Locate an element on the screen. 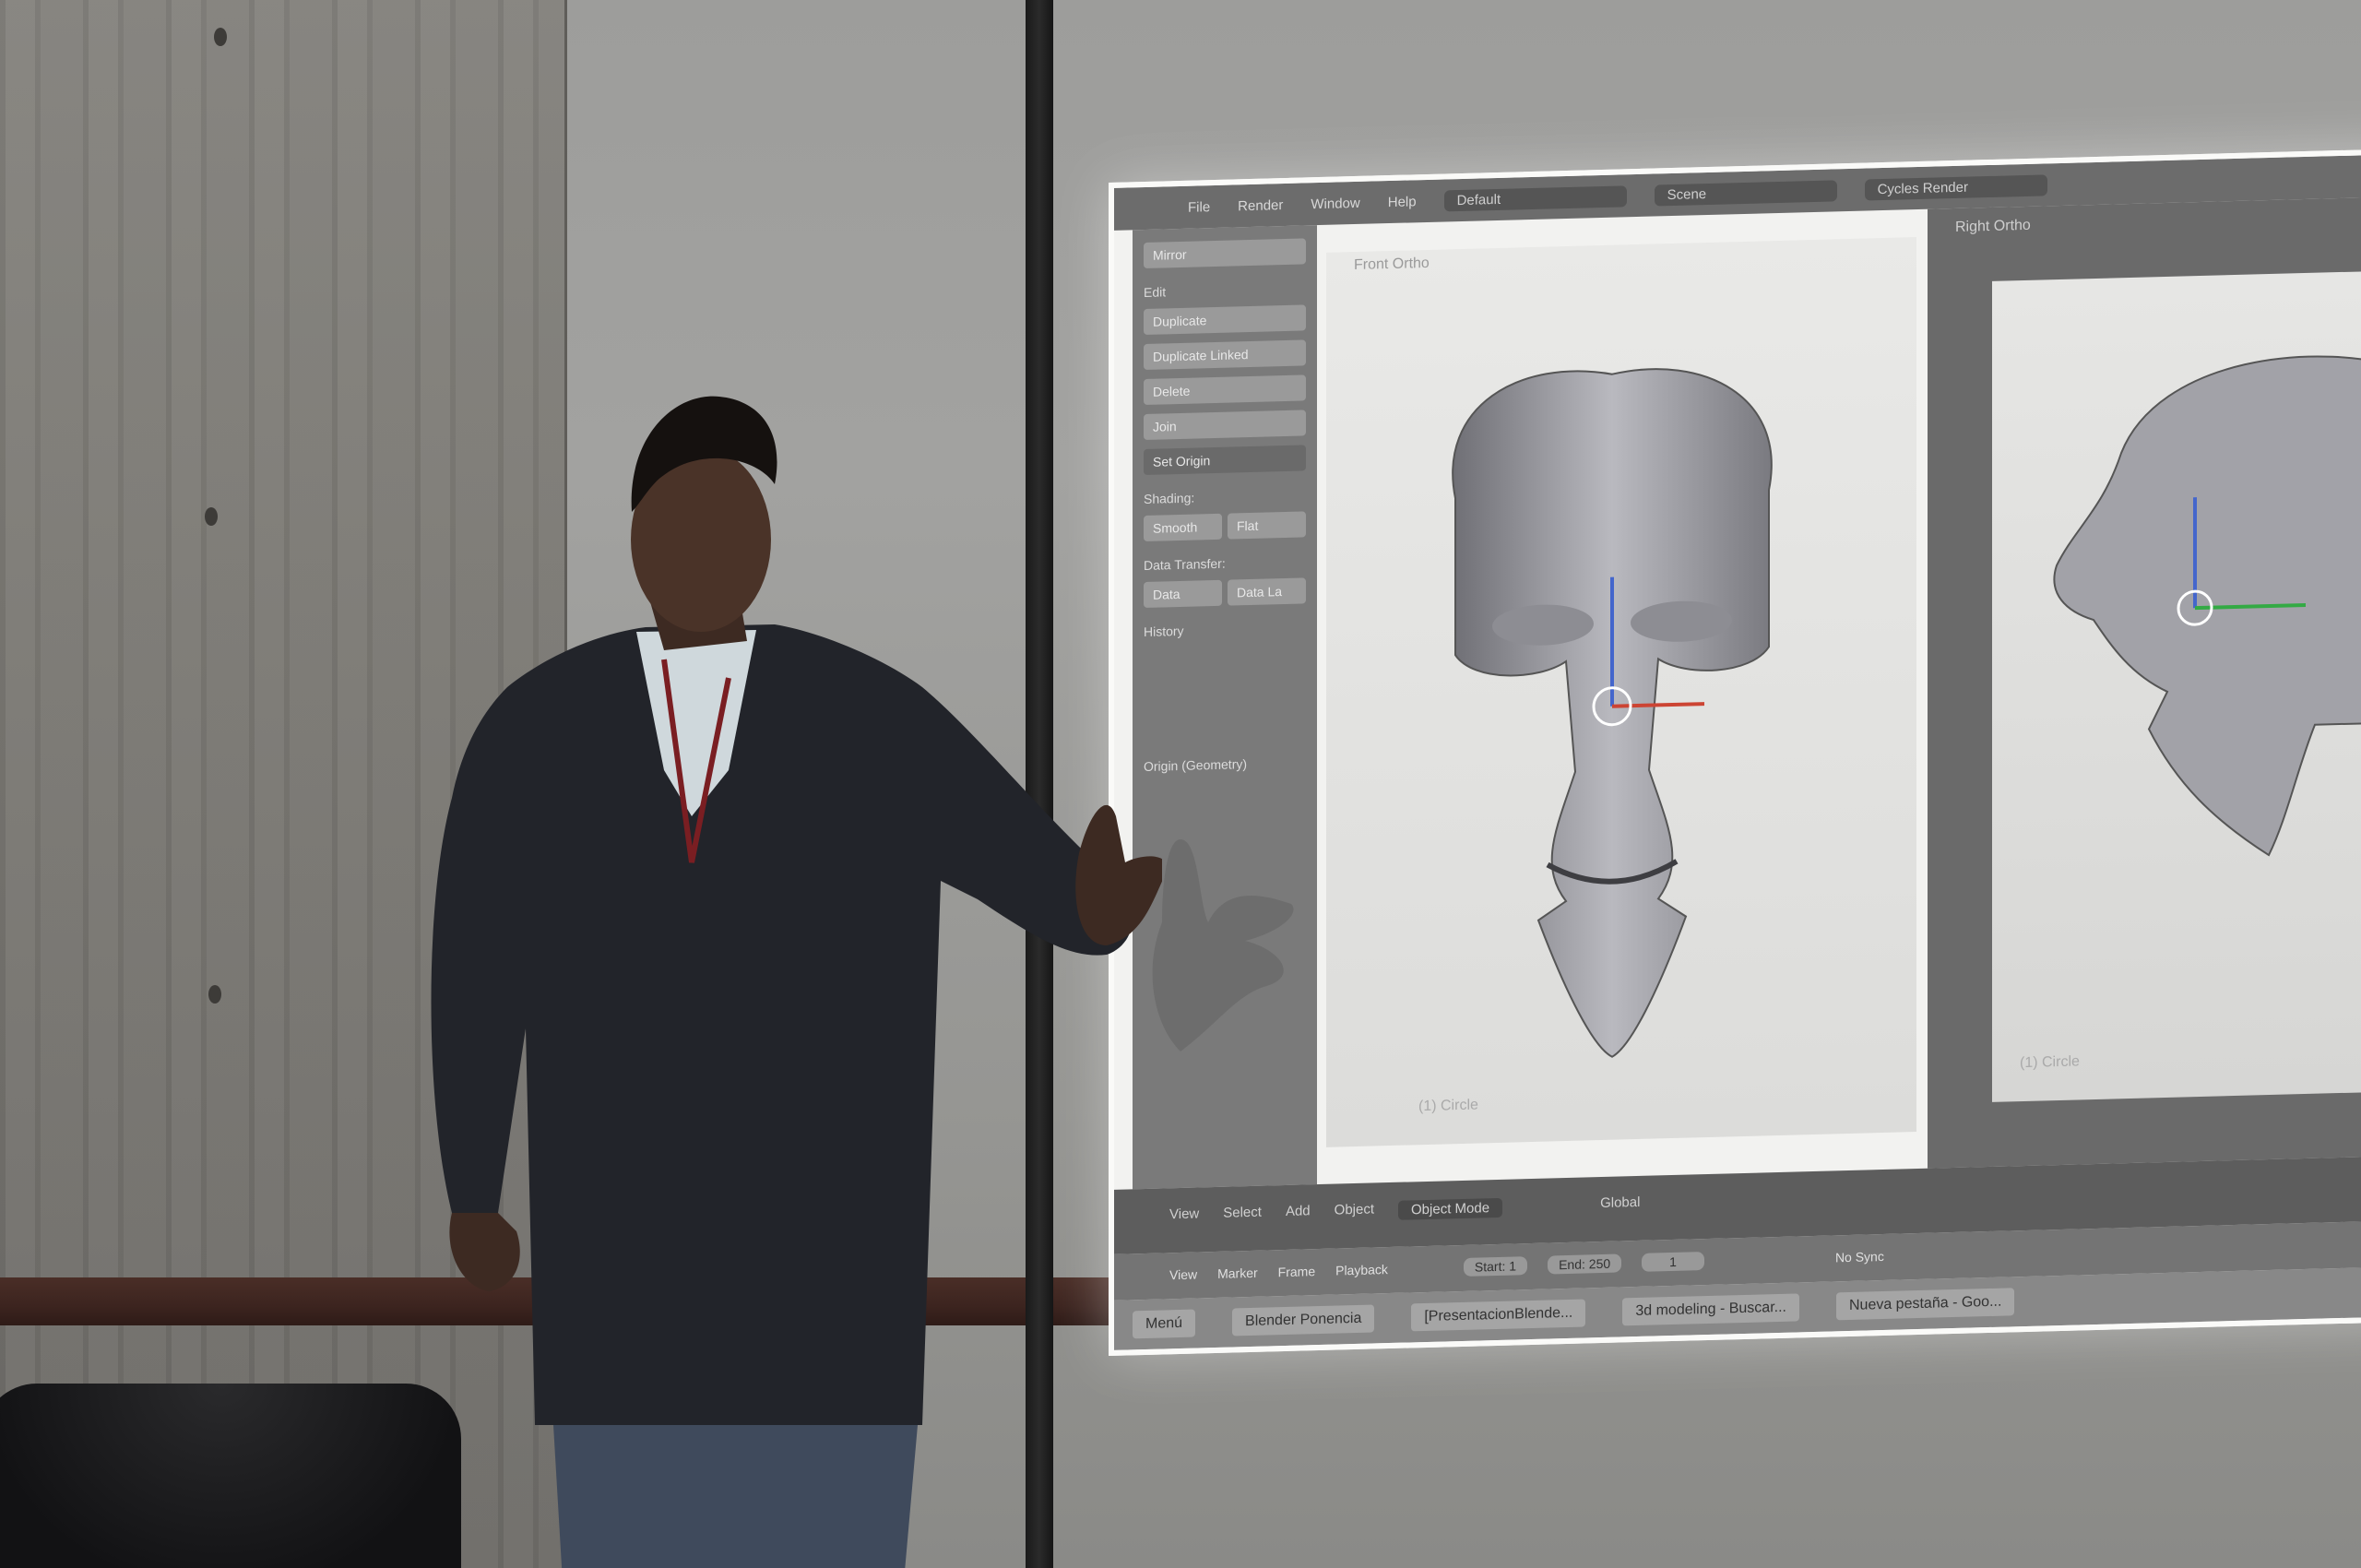  right-viewport-footer: (1) Circle is located at coordinates (2050, 1062).